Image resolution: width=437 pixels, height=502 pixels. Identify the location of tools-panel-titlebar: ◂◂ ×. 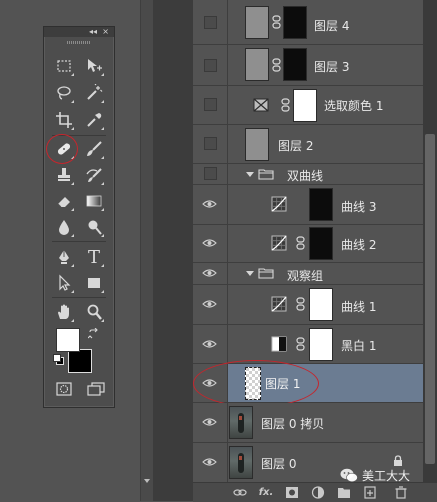
(79, 32).